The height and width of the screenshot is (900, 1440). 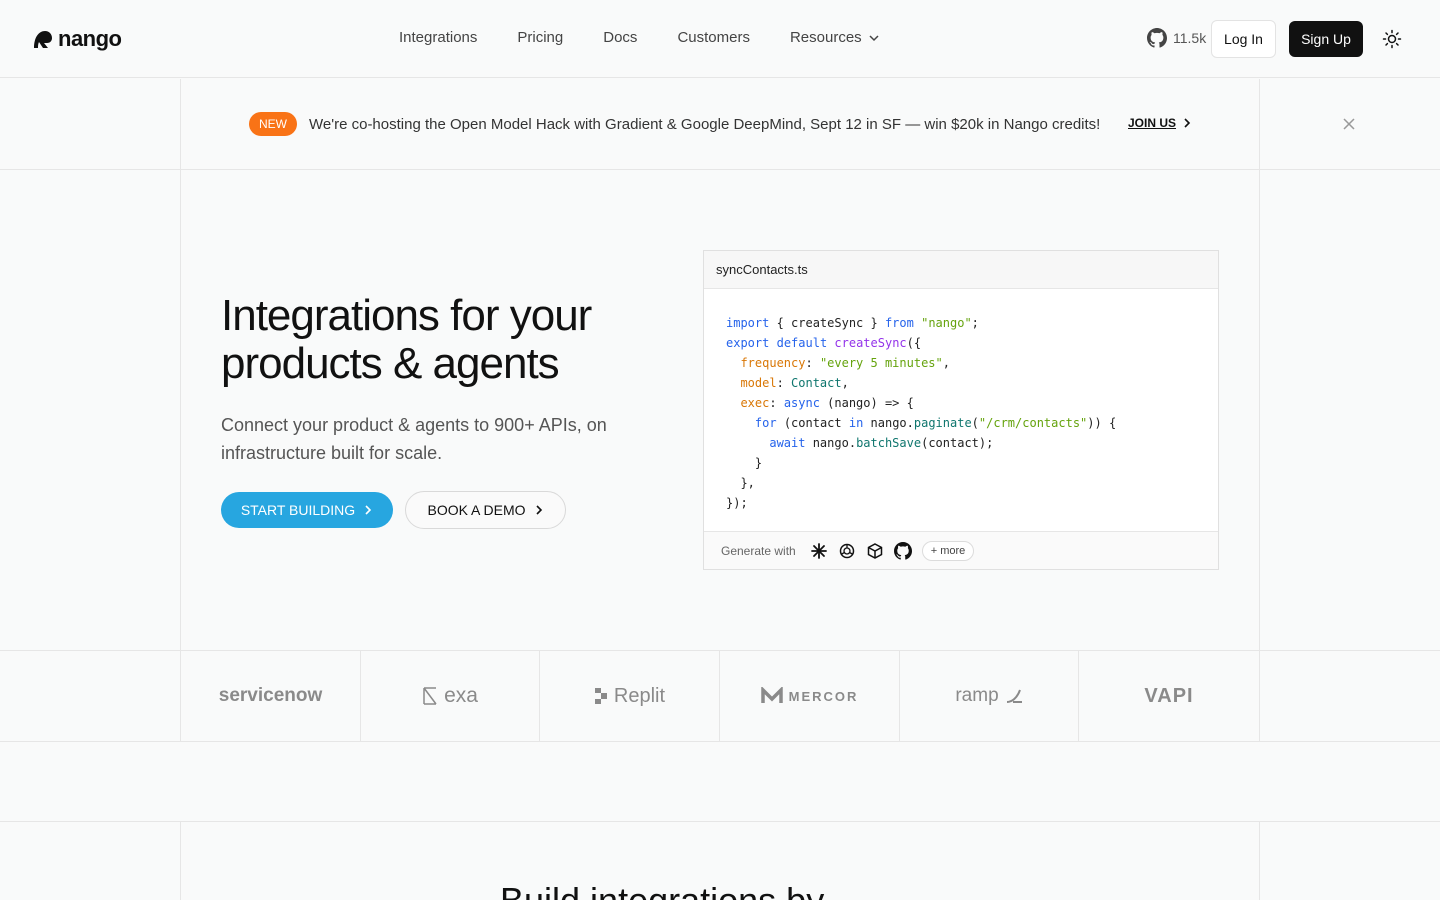 I want to click on join-us-label: JOIN US, so click(x=1152, y=123).